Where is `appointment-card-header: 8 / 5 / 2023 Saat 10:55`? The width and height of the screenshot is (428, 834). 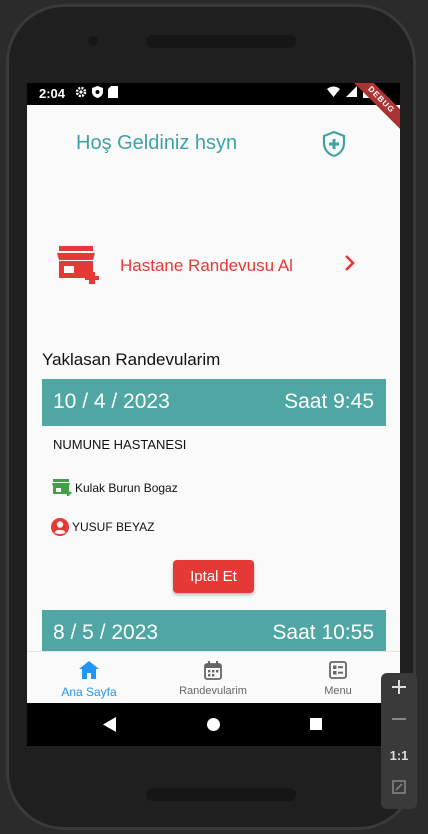
appointment-card-header: 8 / 5 / 2023 Saat 10:55 is located at coordinates (214, 633).